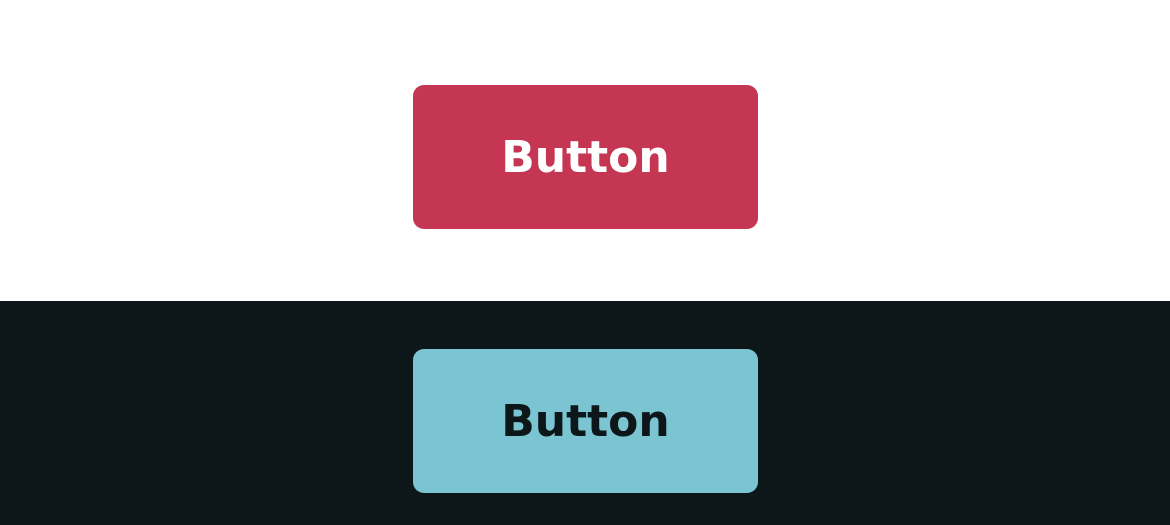 The height and width of the screenshot is (525, 1170). What do you see at coordinates (585, 421) in the screenshot?
I see `dark-theme-button: Button` at bounding box center [585, 421].